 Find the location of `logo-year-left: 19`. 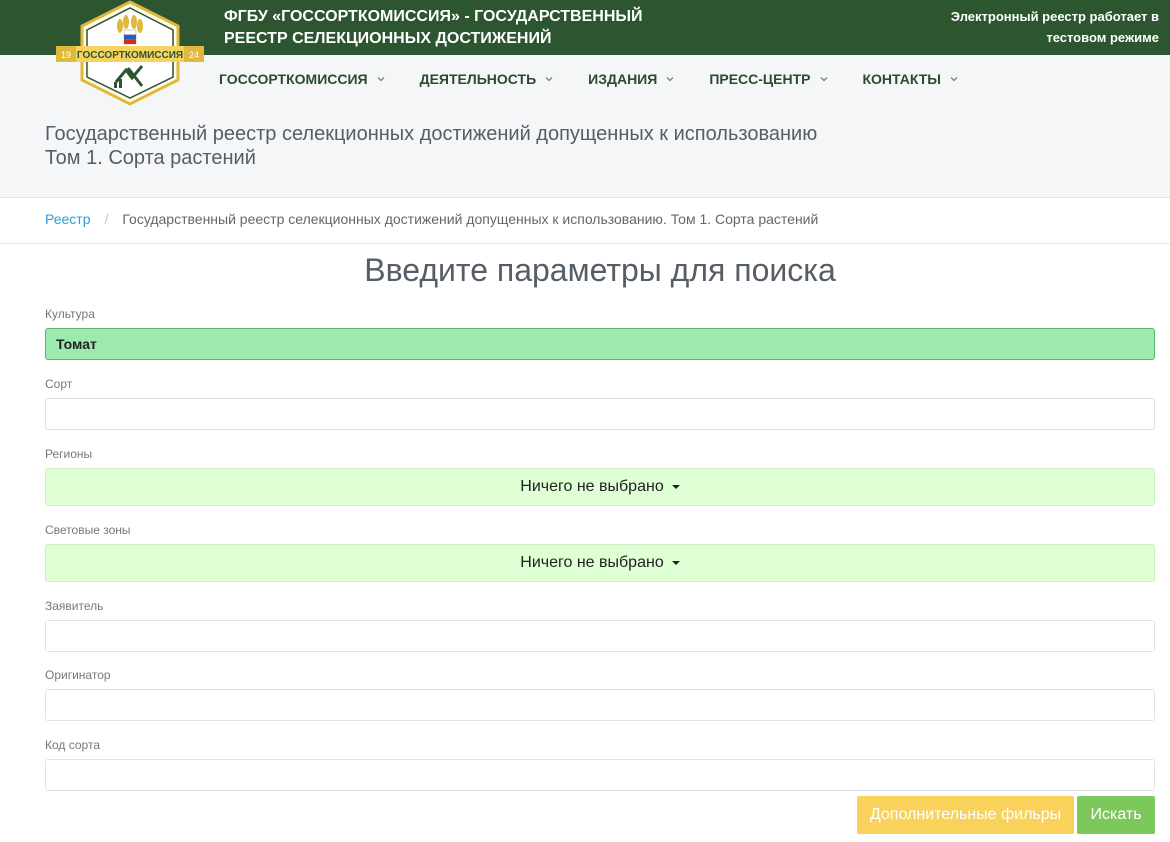

logo-year-left: 19 is located at coordinates (66, 55).